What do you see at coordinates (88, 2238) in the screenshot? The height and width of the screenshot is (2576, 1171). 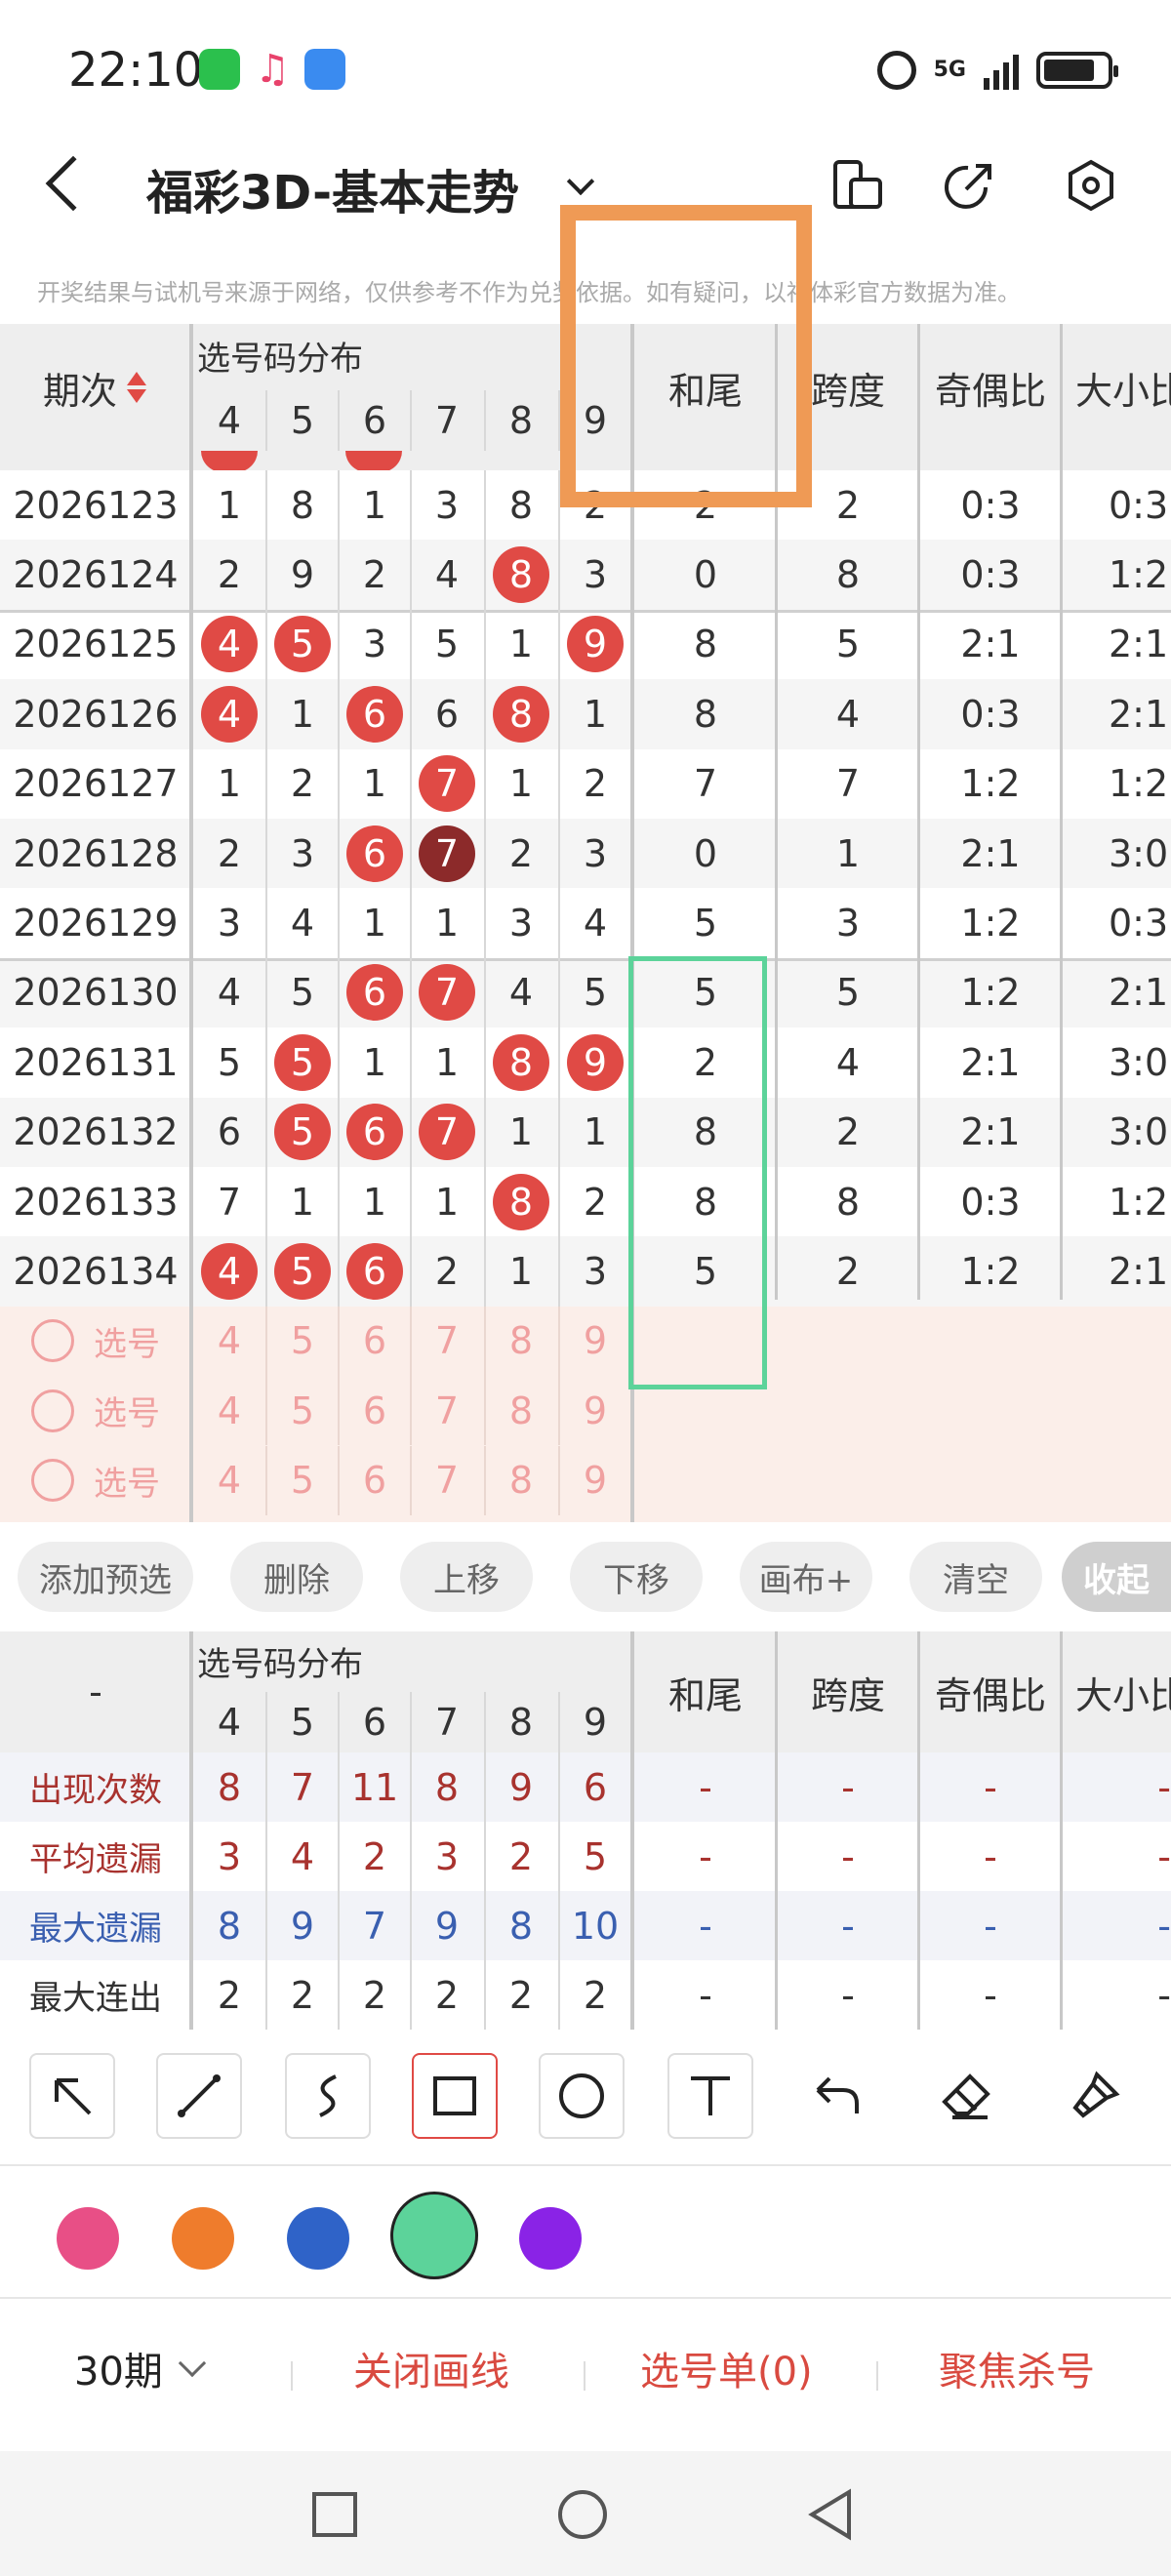 I see `color-swatch-pink` at bounding box center [88, 2238].